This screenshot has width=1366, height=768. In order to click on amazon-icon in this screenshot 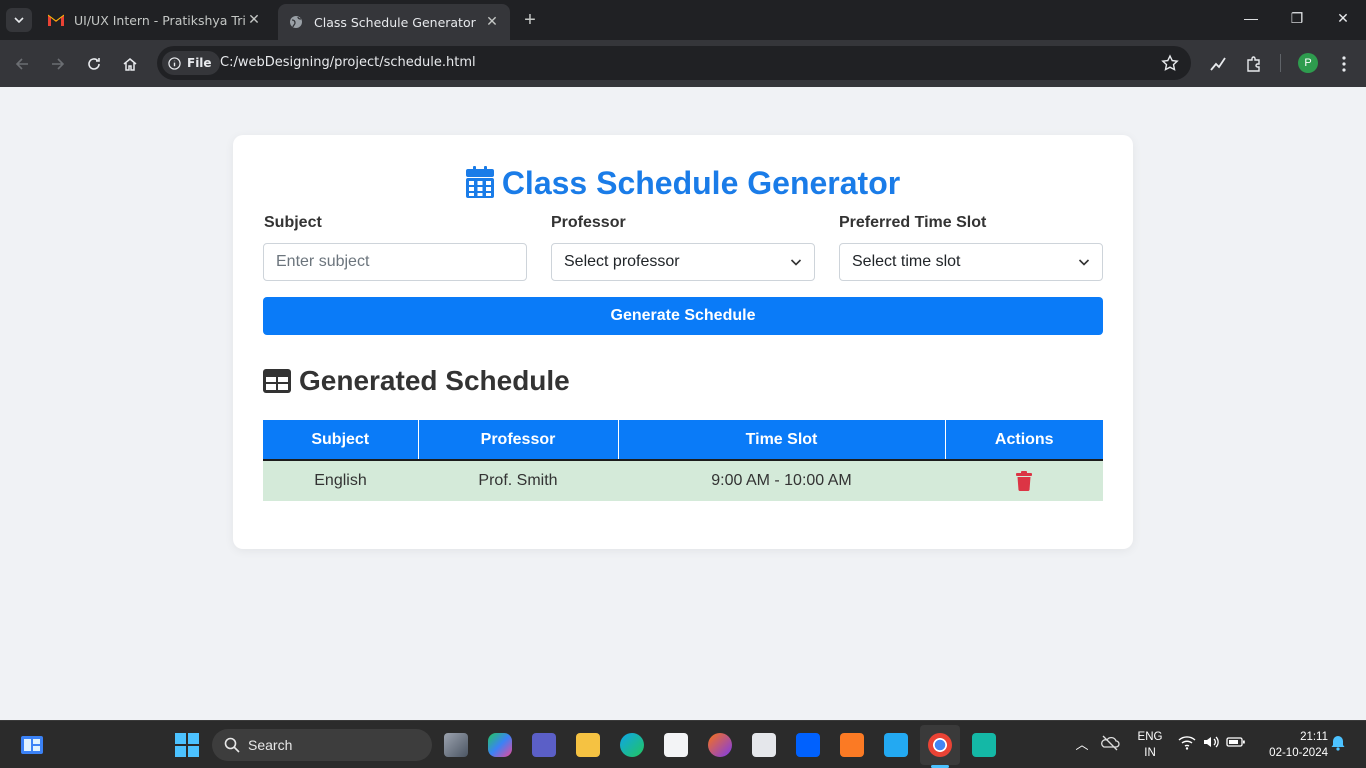, I will do `click(764, 745)`.